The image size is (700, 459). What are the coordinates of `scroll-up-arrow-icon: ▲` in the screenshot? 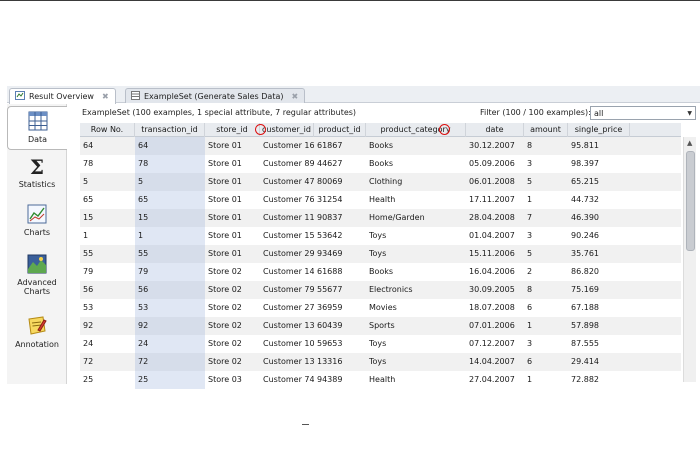 It's located at (689, 143).